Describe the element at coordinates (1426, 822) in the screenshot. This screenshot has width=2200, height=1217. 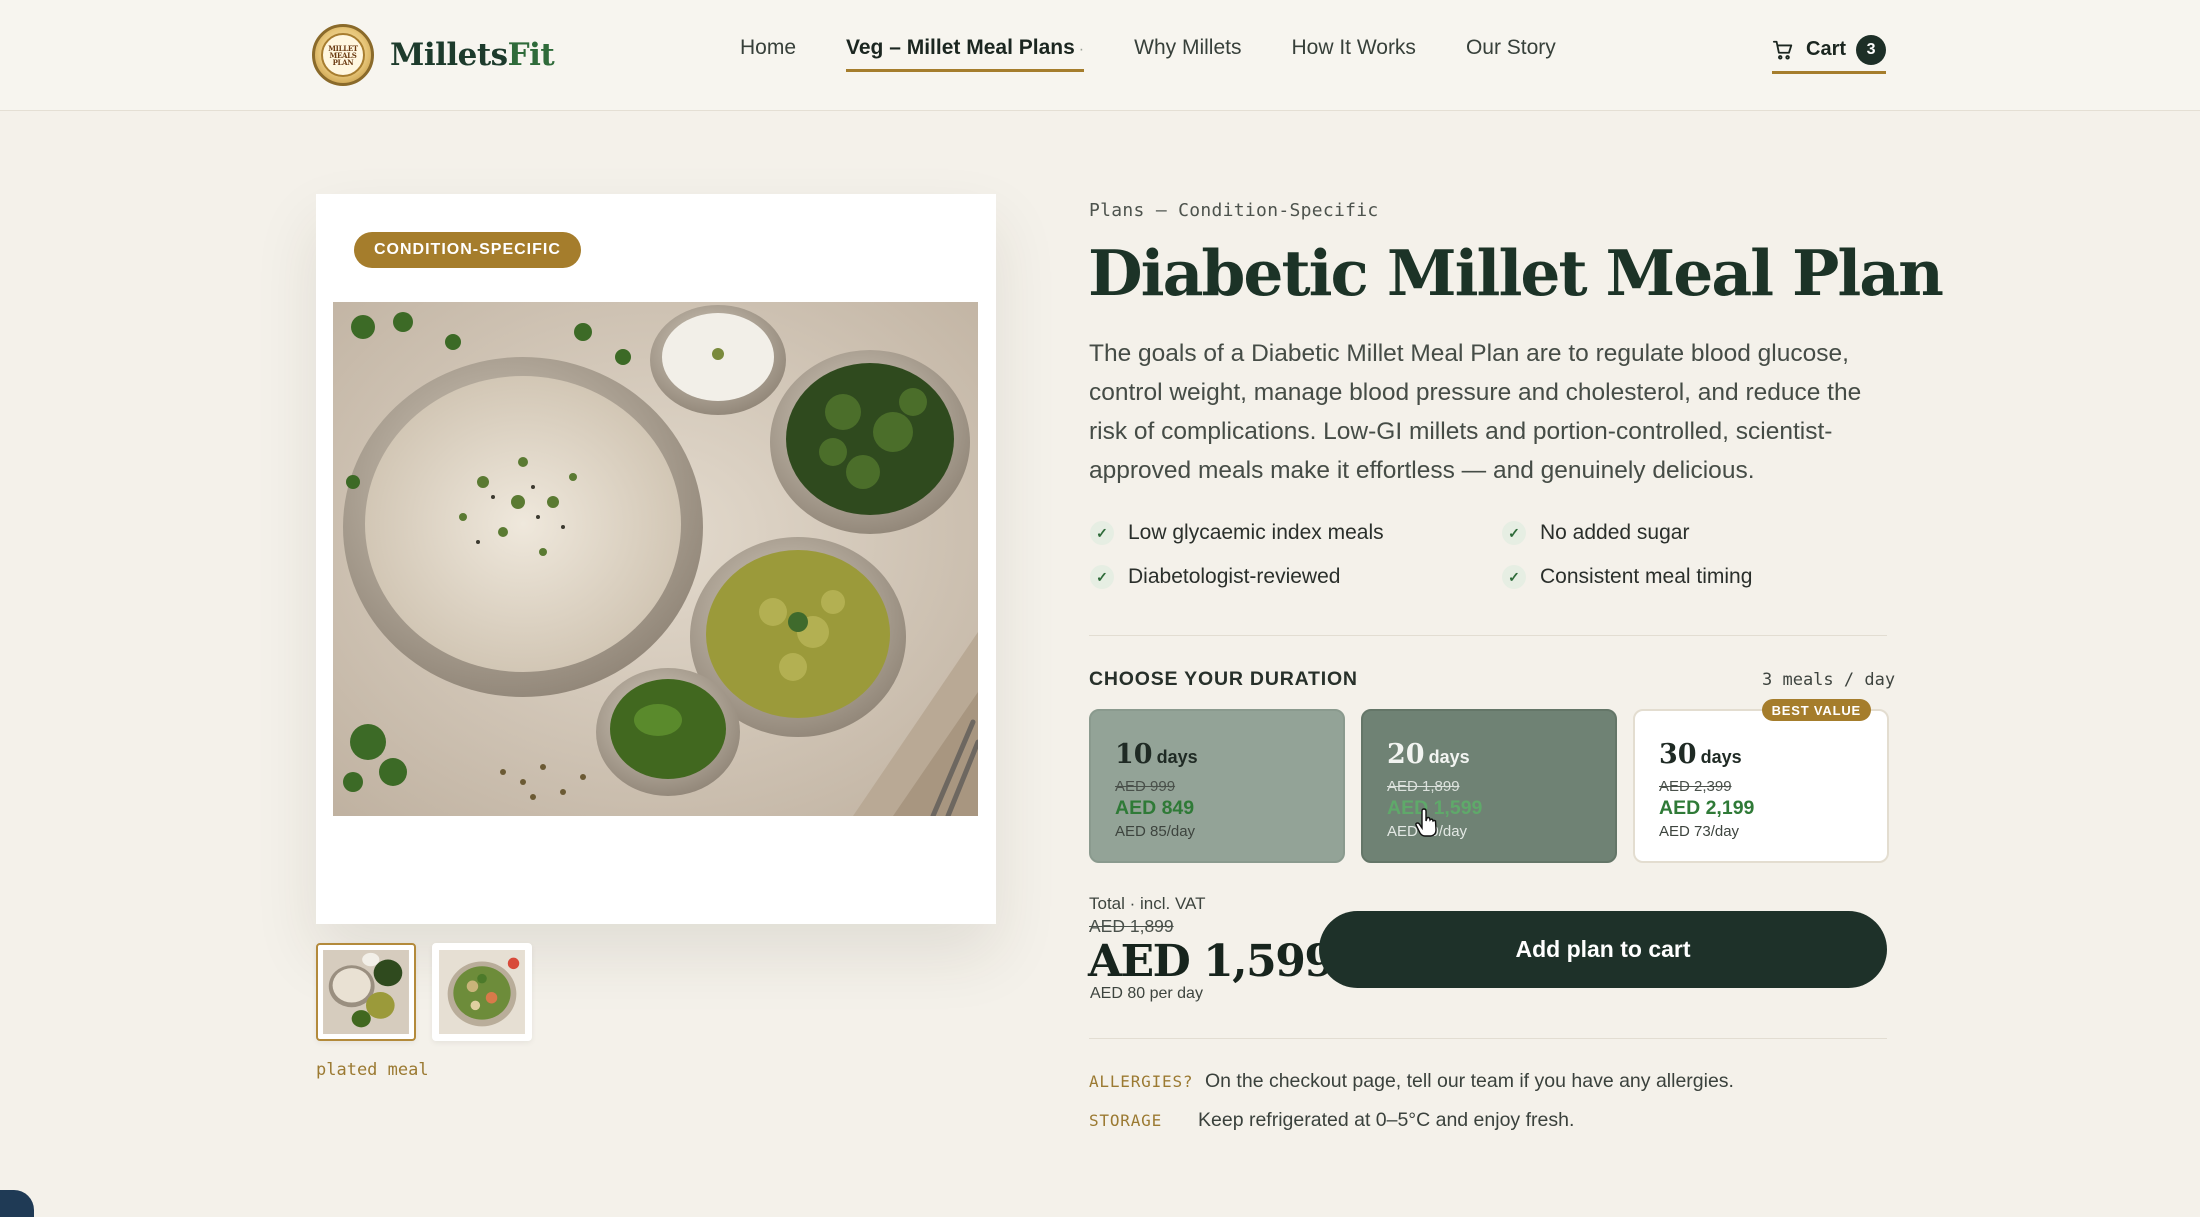
I see `hand-cursor-icon` at that location.